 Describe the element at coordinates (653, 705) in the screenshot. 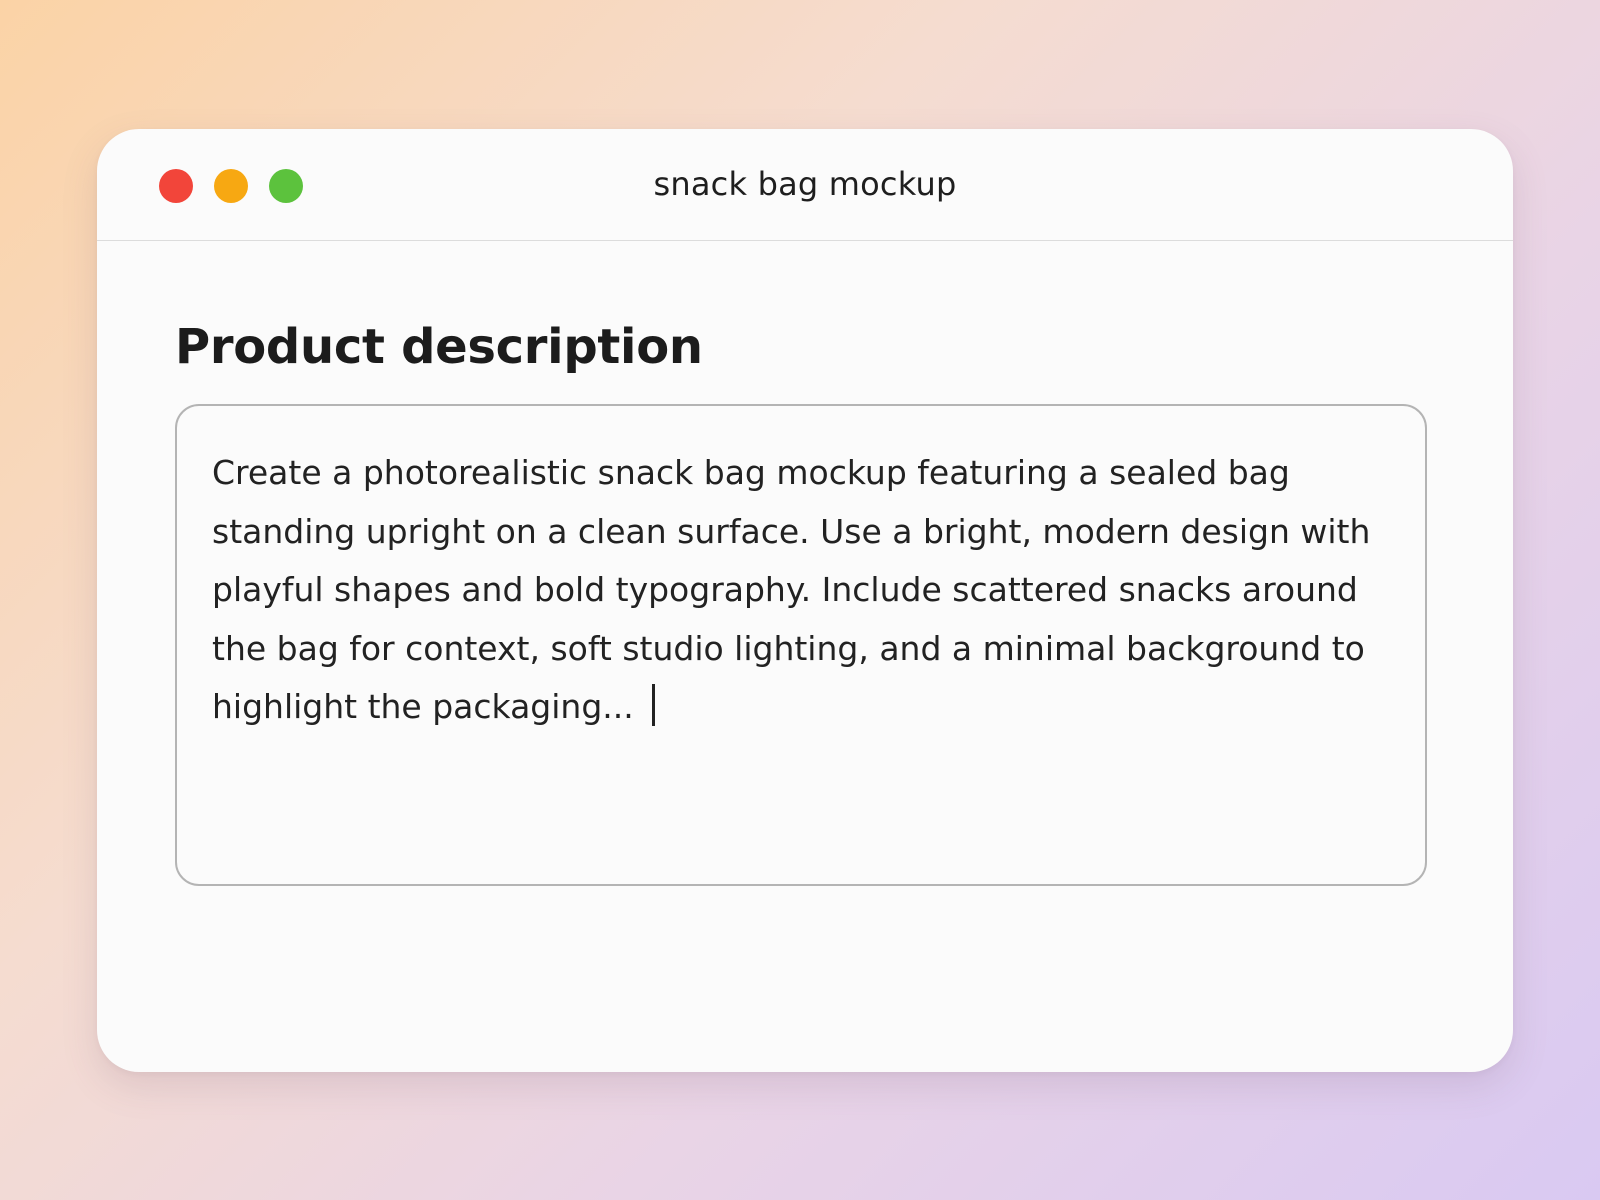

I see `text-cursor` at that location.